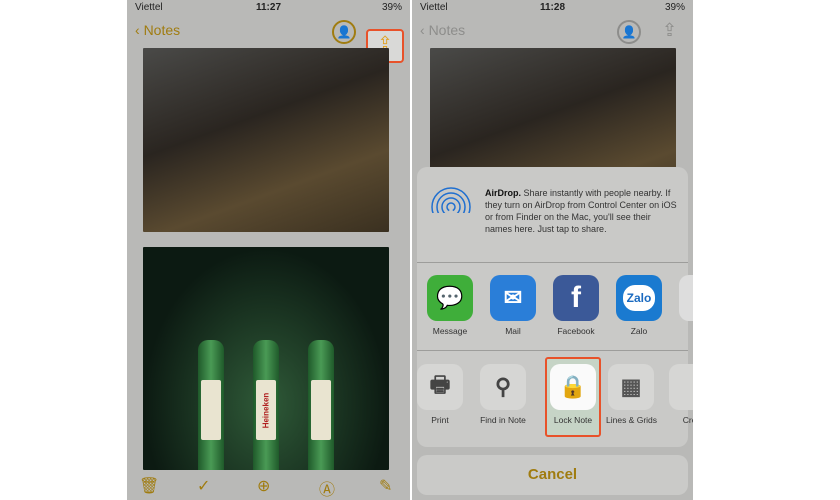  I want to click on note-photo-bottles: Heineken, so click(266, 358).